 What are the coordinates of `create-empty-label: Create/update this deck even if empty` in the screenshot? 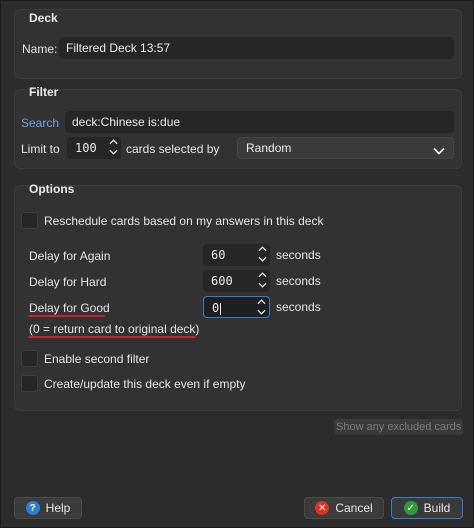 It's located at (144, 384).